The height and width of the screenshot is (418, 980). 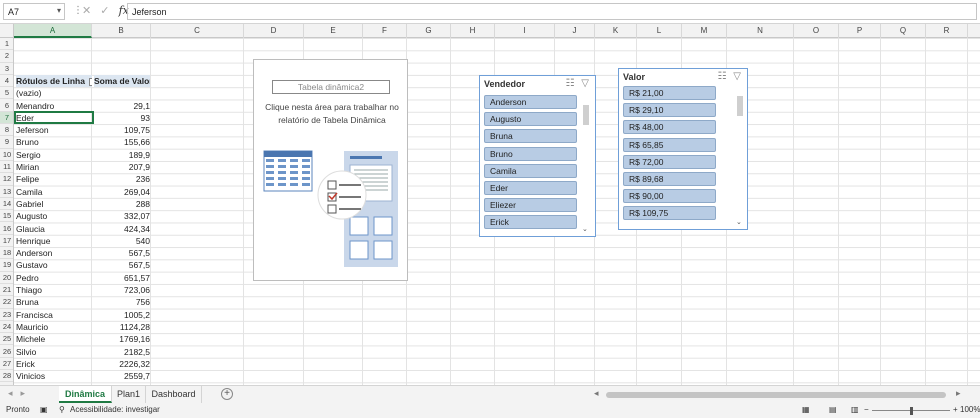 What do you see at coordinates (616, 31) in the screenshot?
I see `column-header-k: K` at bounding box center [616, 31].